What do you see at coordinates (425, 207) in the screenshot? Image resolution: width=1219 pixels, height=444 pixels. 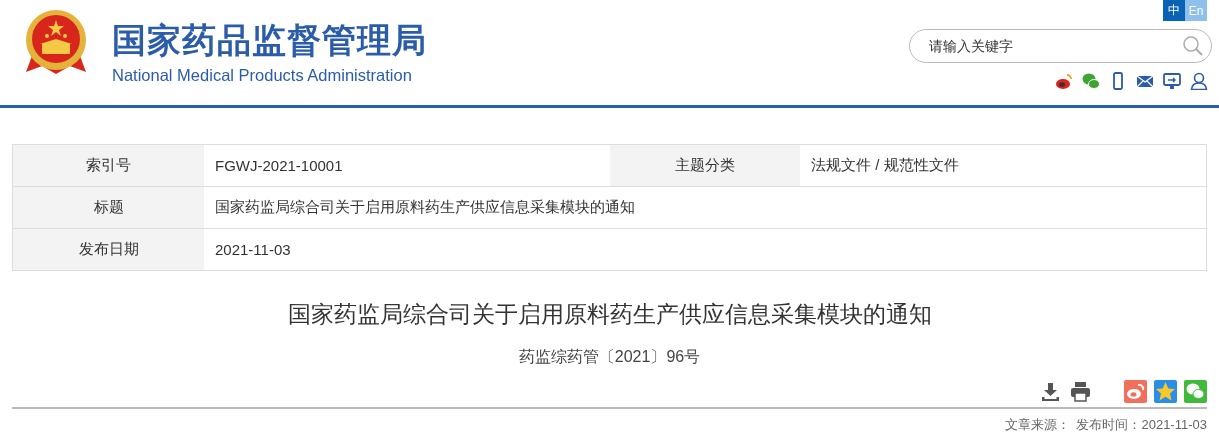 I see `field-value: 国家药监局综合司关于启用原料药生产供应信息采集模块的通知` at bounding box center [425, 207].